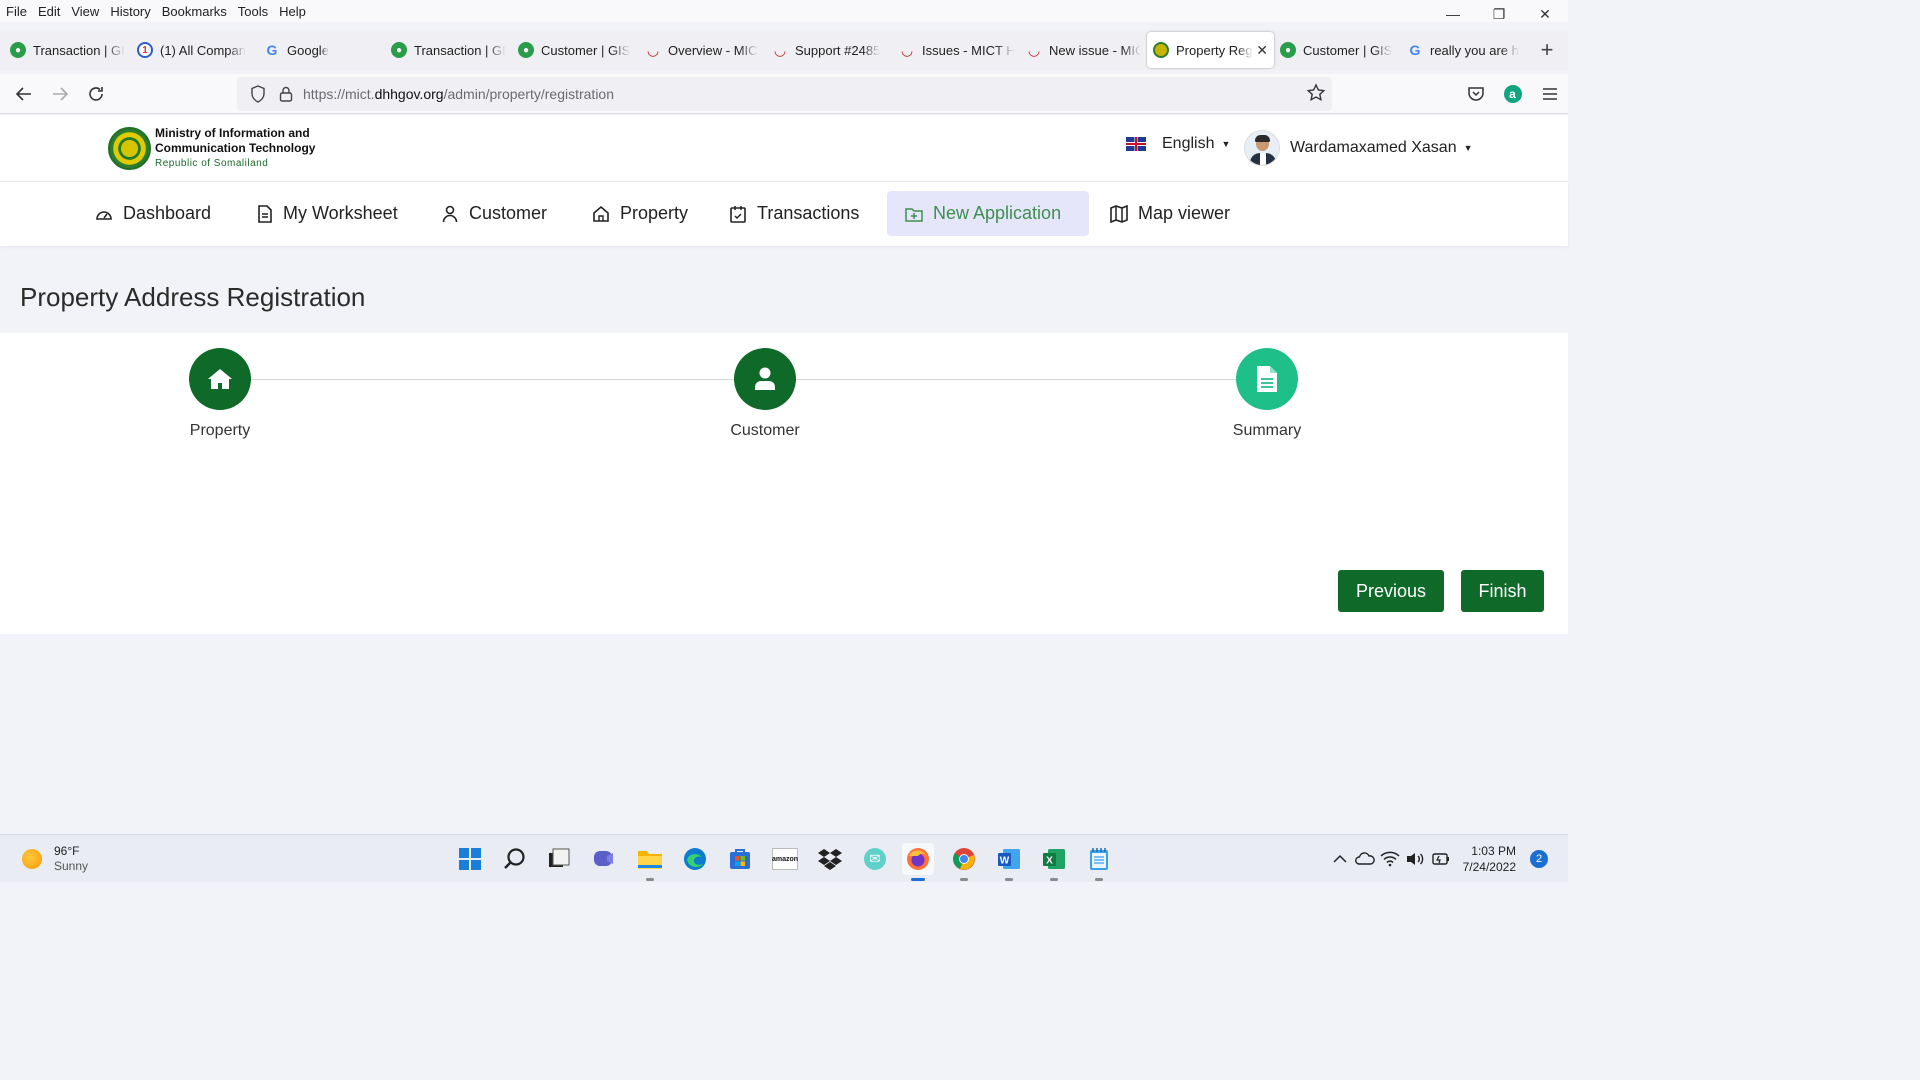 The width and height of the screenshot is (1920, 1080). I want to click on forward-button, so click(60, 94).